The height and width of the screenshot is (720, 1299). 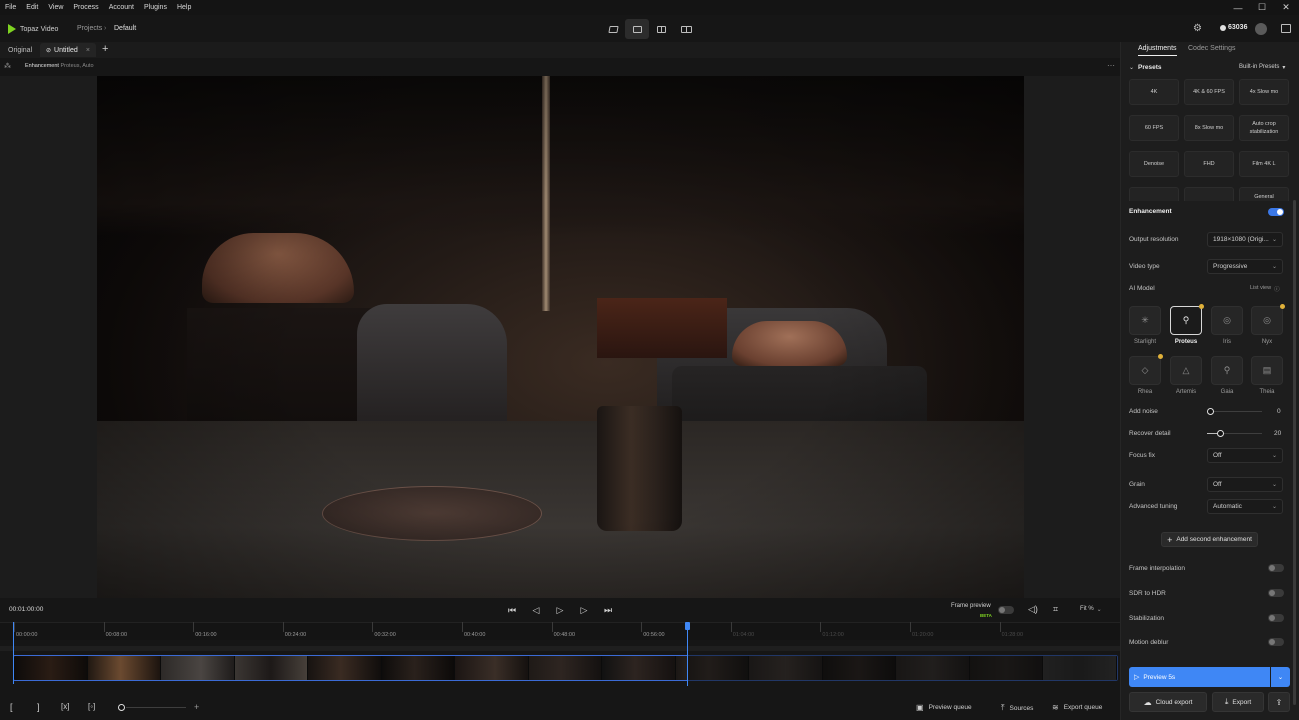 What do you see at coordinates (1267, 370) in the screenshot?
I see `model-theia-button: ▤` at bounding box center [1267, 370].